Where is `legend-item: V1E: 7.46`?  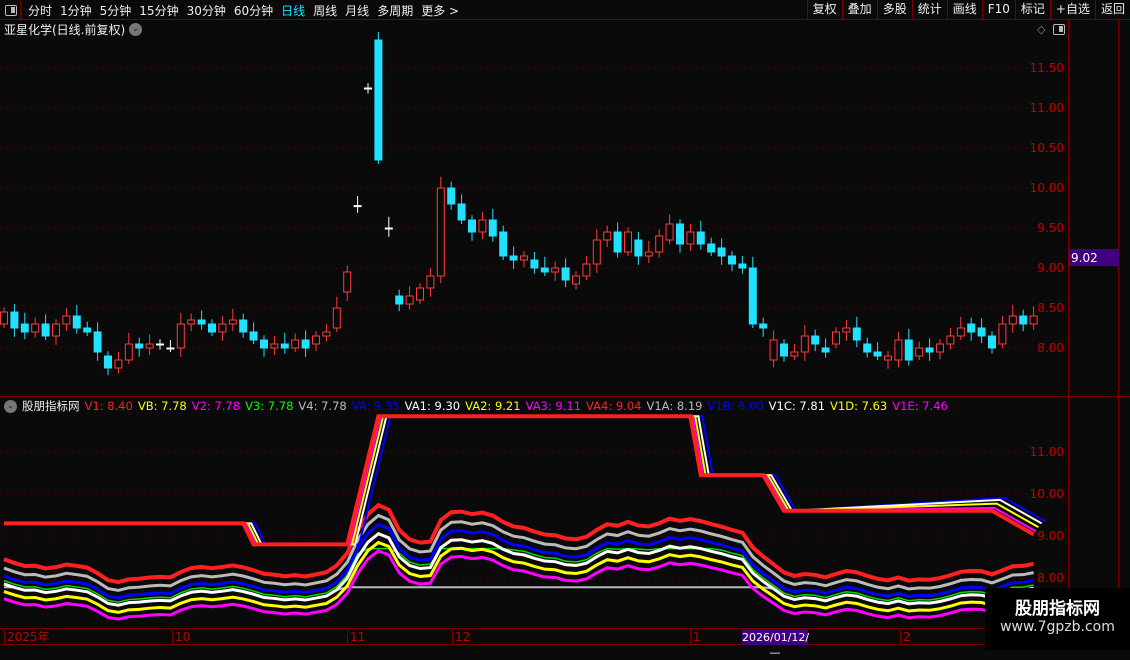
legend-item: V1E: 7.46 is located at coordinates (920, 406).